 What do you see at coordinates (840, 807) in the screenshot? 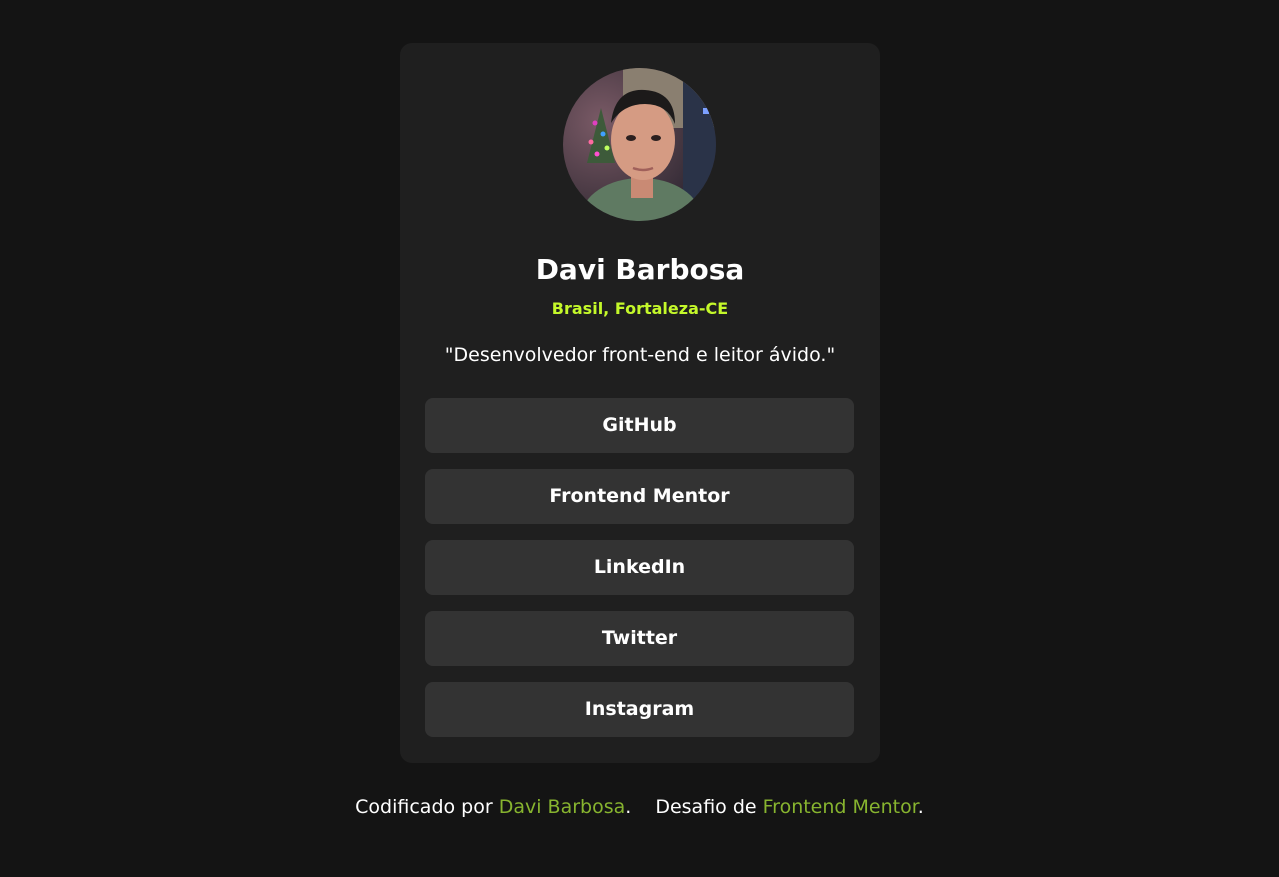
I see `frontend-mentor-link: Frontend Mentor` at bounding box center [840, 807].